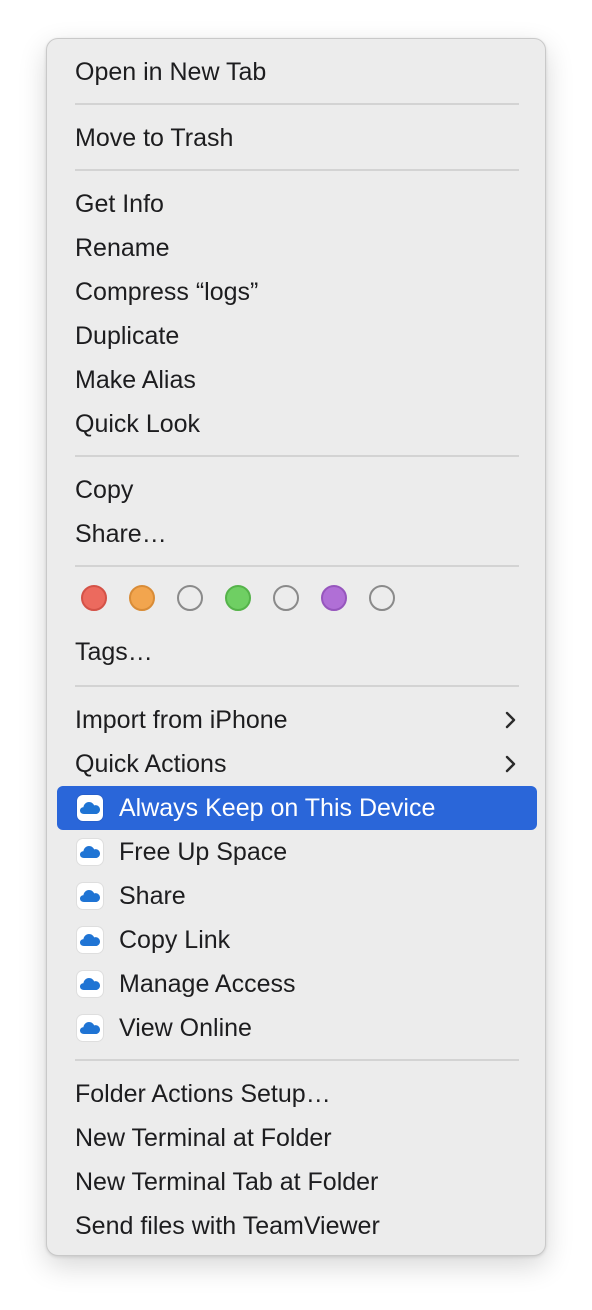 Image resolution: width=592 pixels, height=1310 pixels. I want to click on menu-item-send-files-teamviewer: Send files with TeamViewer, so click(297, 1226).